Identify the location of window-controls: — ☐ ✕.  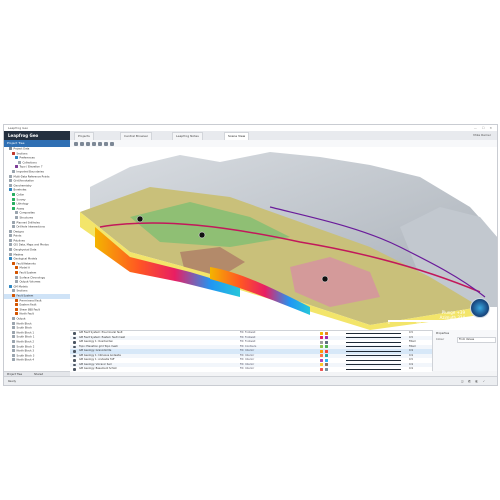
(484, 128).